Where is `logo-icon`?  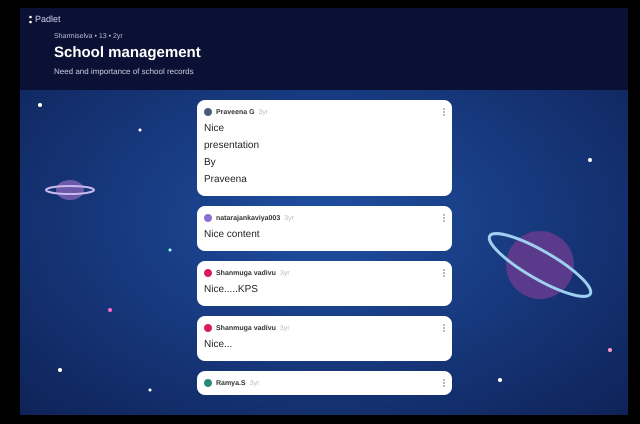
logo-icon is located at coordinates (30, 19).